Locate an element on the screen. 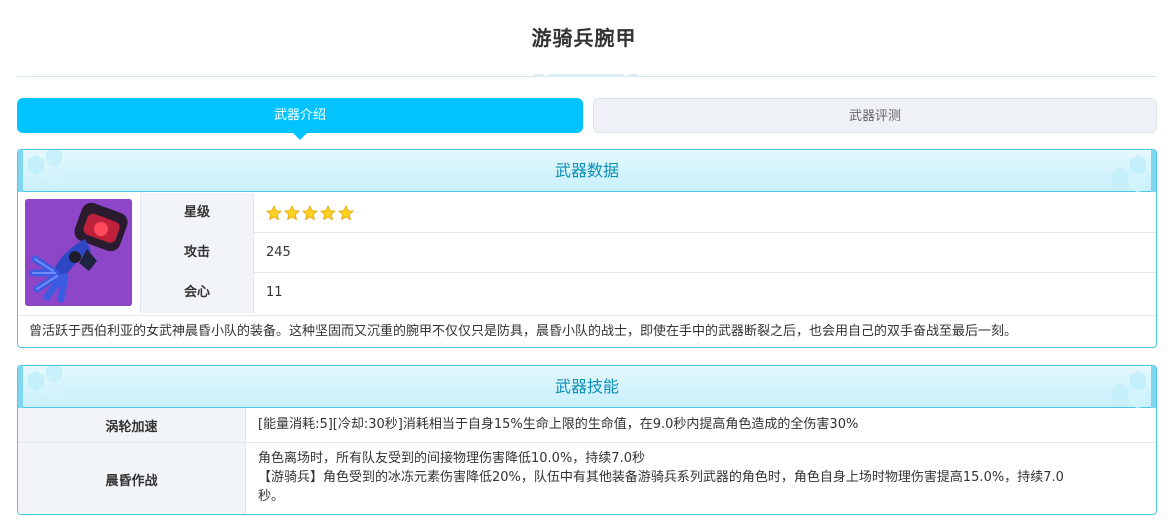 The height and width of the screenshot is (521, 1168). weapon-skills-title: 武器技能 is located at coordinates (586, 386).